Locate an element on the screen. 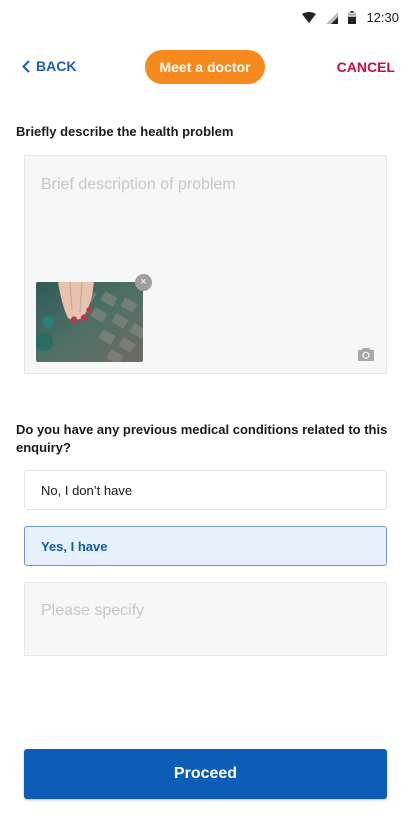  attachment-thumbnail is located at coordinates (89, 322).